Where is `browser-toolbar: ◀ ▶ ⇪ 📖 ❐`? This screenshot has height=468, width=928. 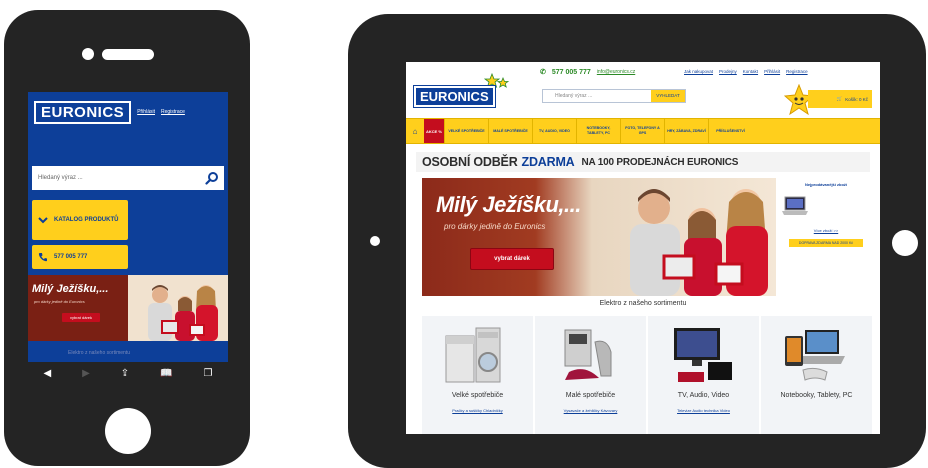
browser-toolbar: ◀ ▶ ⇪ 📖 ❐ is located at coordinates (128, 373).